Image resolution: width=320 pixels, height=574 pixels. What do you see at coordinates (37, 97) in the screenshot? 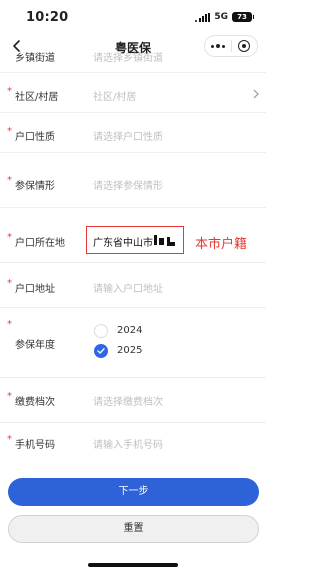
I see `community-label: 社区/村居` at bounding box center [37, 97].